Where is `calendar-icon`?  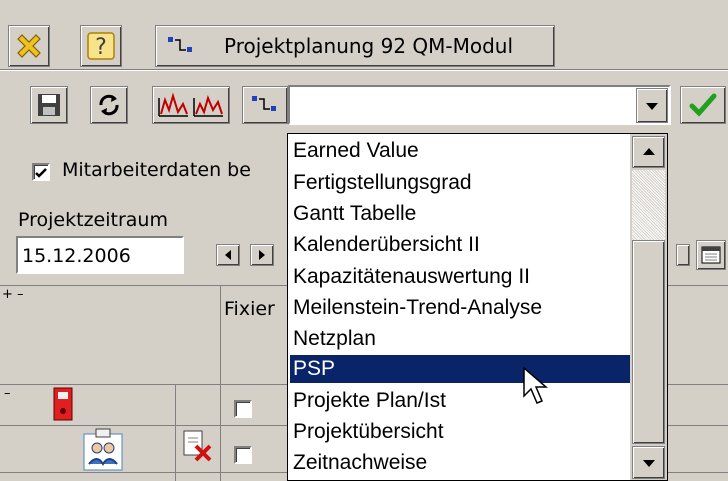 calendar-icon is located at coordinates (711, 255).